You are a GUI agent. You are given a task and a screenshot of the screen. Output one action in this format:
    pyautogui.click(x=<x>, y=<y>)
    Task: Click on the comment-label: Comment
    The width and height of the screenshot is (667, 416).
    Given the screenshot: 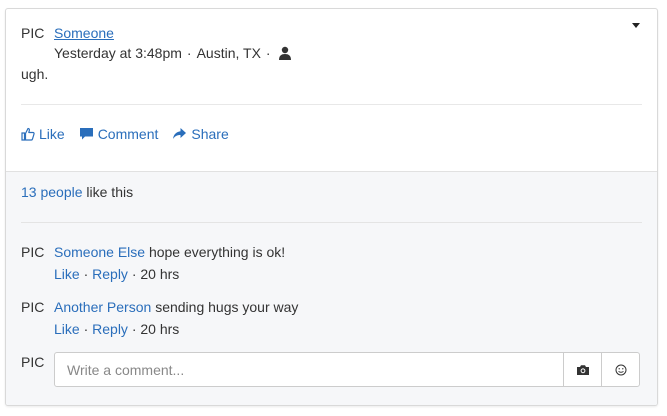 What is the action you would take?
    pyautogui.click(x=128, y=134)
    